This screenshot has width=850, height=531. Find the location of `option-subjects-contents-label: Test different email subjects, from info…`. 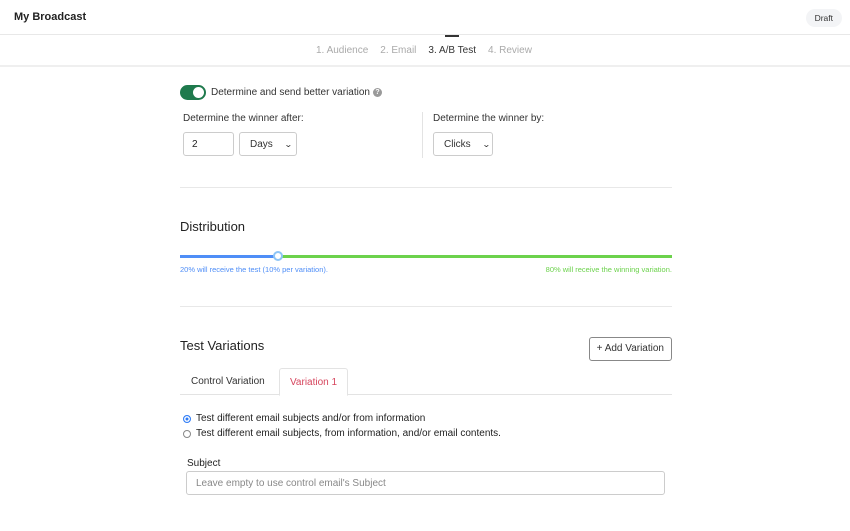

option-subjects-contents-label: Test different email subjects, from info… is located at coordinates (348, 433).